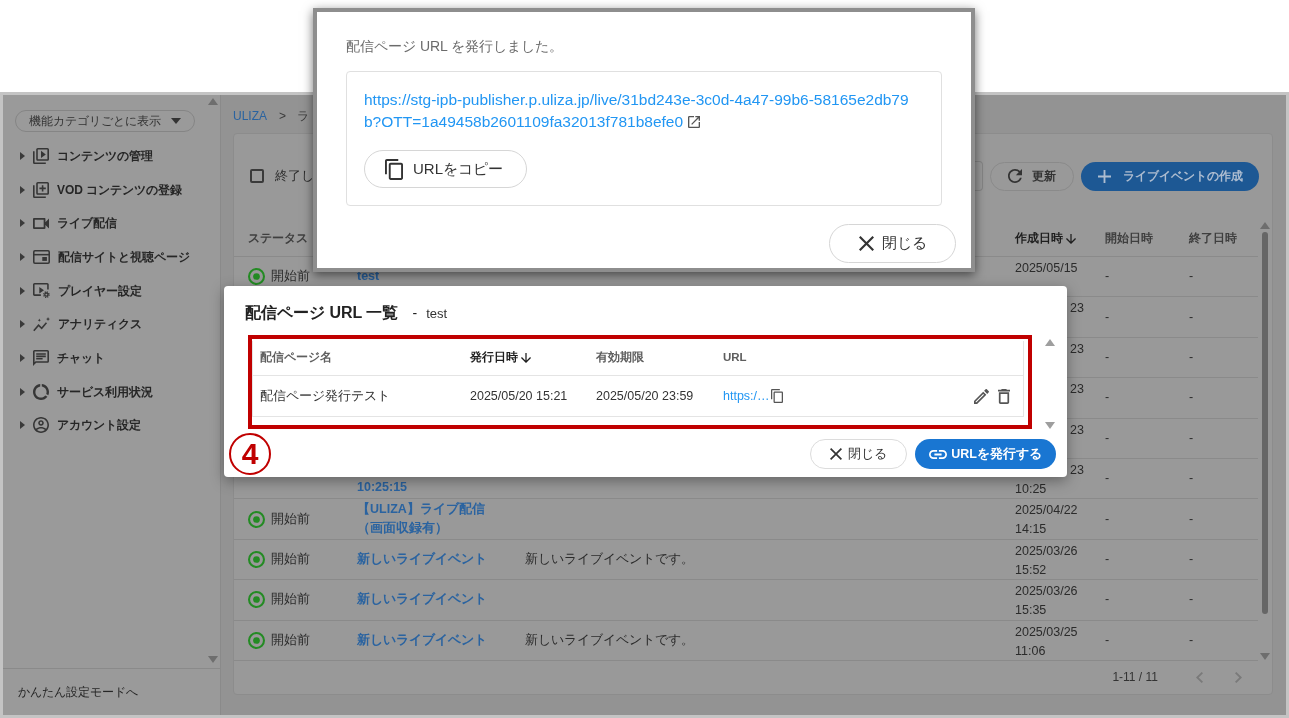 This screenshot has width=1289, height=718. What do you see at coordinates (645, 395) in the screenshot?
I see `expiry-date-text: 2025/05/20 23:59` at bounding box center [645, 395].